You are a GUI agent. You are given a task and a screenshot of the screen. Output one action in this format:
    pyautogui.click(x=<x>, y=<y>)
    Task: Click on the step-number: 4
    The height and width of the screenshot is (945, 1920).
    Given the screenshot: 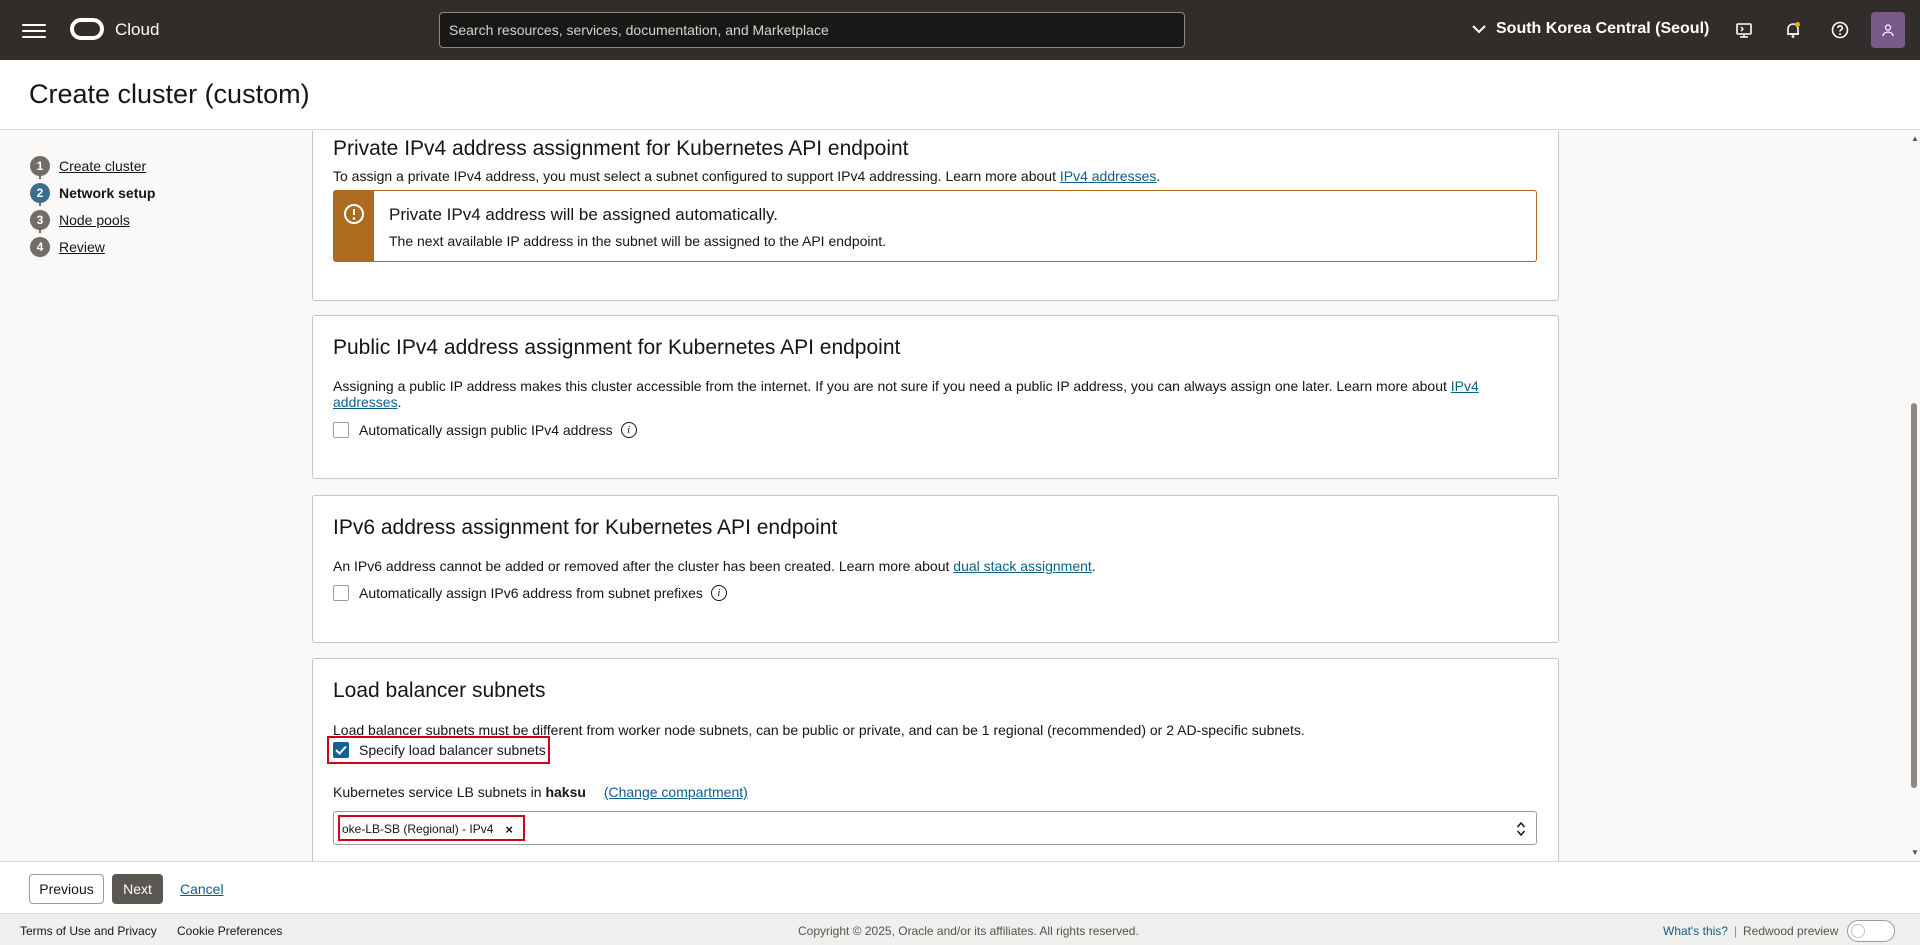 What is the action you would take?
    pyautogui.click(x=40, y=246)
    